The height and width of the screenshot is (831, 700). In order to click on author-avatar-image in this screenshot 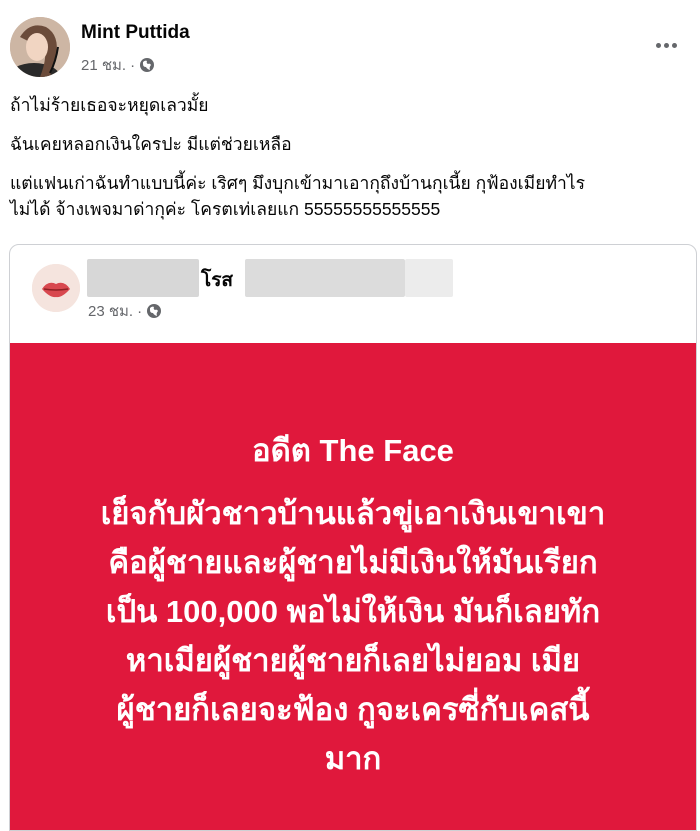, I will do `click(40, 47)`.